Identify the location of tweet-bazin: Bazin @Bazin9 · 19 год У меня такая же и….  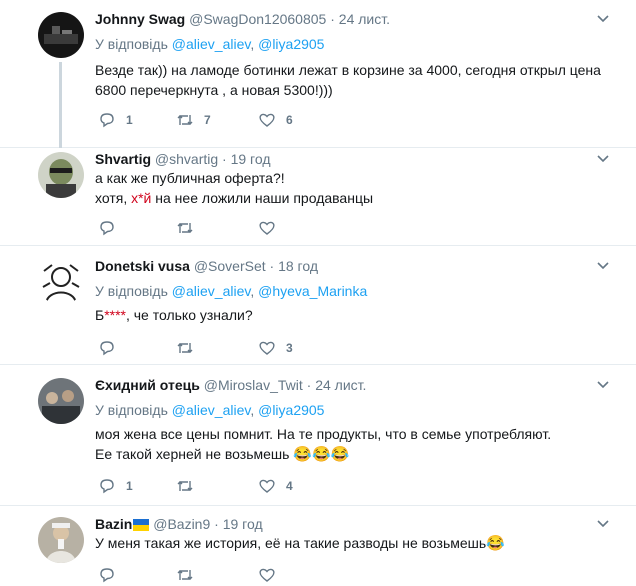
(318, 546).